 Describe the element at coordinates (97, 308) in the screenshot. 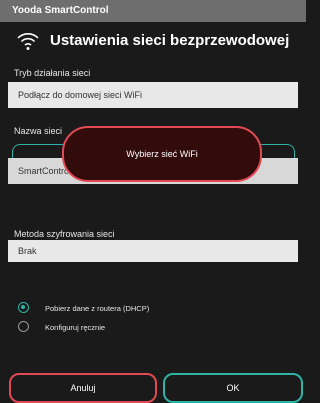

I see `dhcp-radio-label: Pobierz dane z routera (DHCP)` at that location.